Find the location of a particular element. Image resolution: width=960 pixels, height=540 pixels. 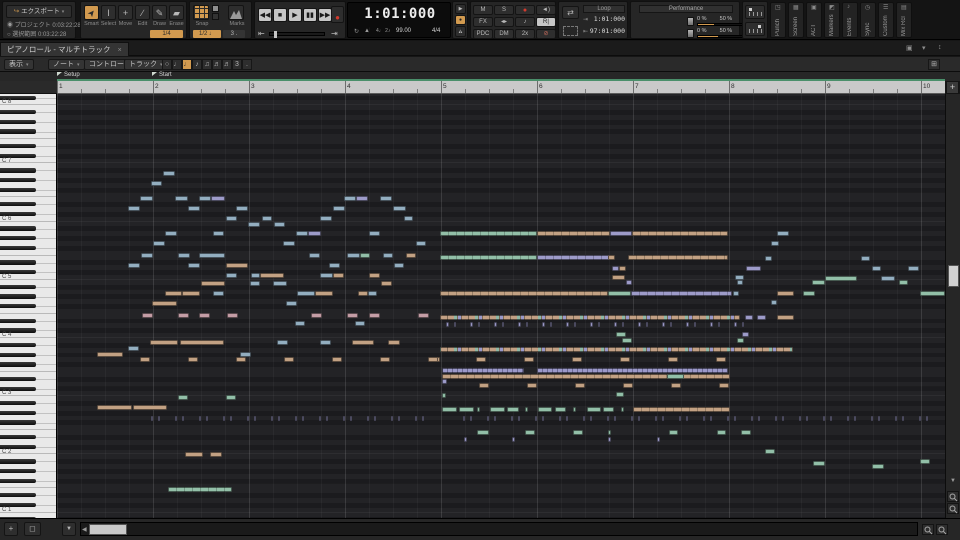

expand-icon: ↕ is located at coordinates (940, 47).